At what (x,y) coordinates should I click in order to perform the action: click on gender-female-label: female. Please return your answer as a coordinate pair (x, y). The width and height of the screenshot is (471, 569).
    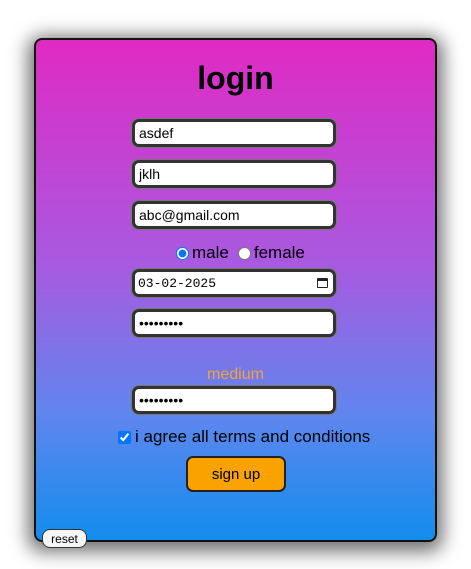
    Looking at the image, I should click on (279, 252).